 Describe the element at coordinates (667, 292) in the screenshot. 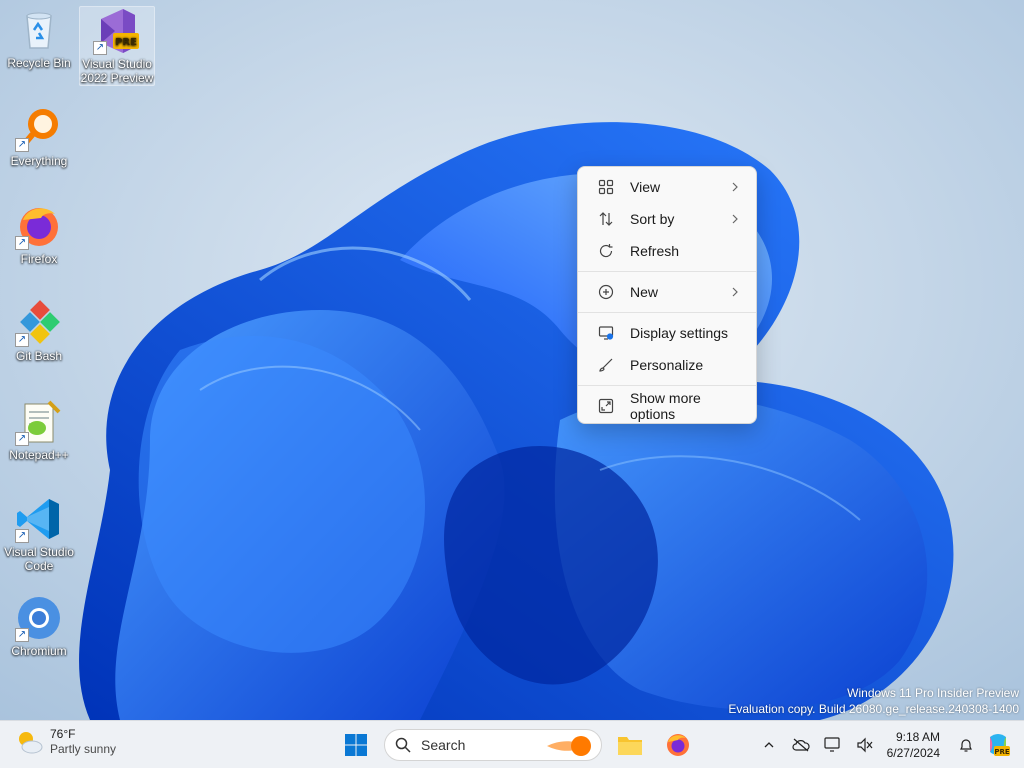

I see `menu-item-new: New` at that location.